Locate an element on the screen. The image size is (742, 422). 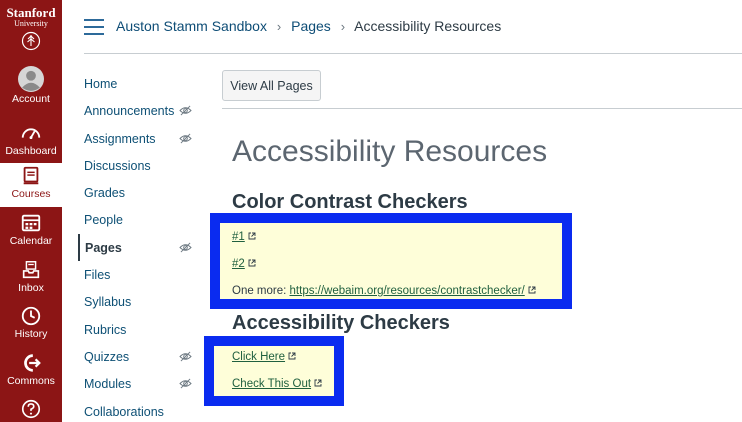
course-nav-assignments: Assignments is located at coordinates (143, 138).